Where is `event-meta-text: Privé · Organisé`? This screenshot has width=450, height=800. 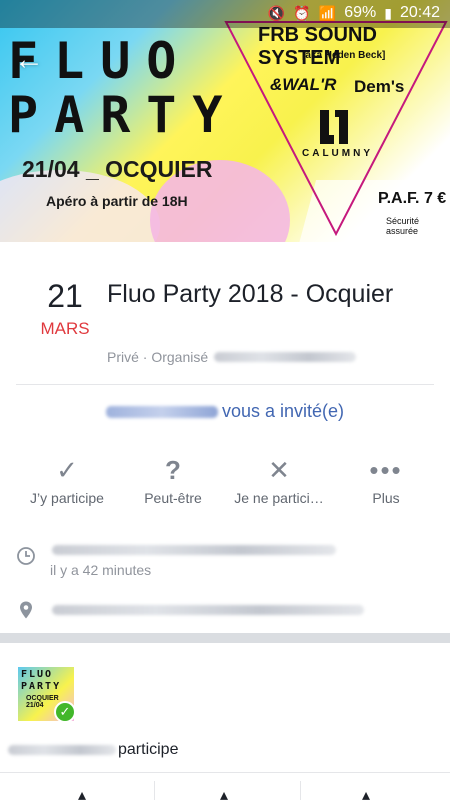
event-meta-text: Privé · Organisé is located at coordinates (158, 357).